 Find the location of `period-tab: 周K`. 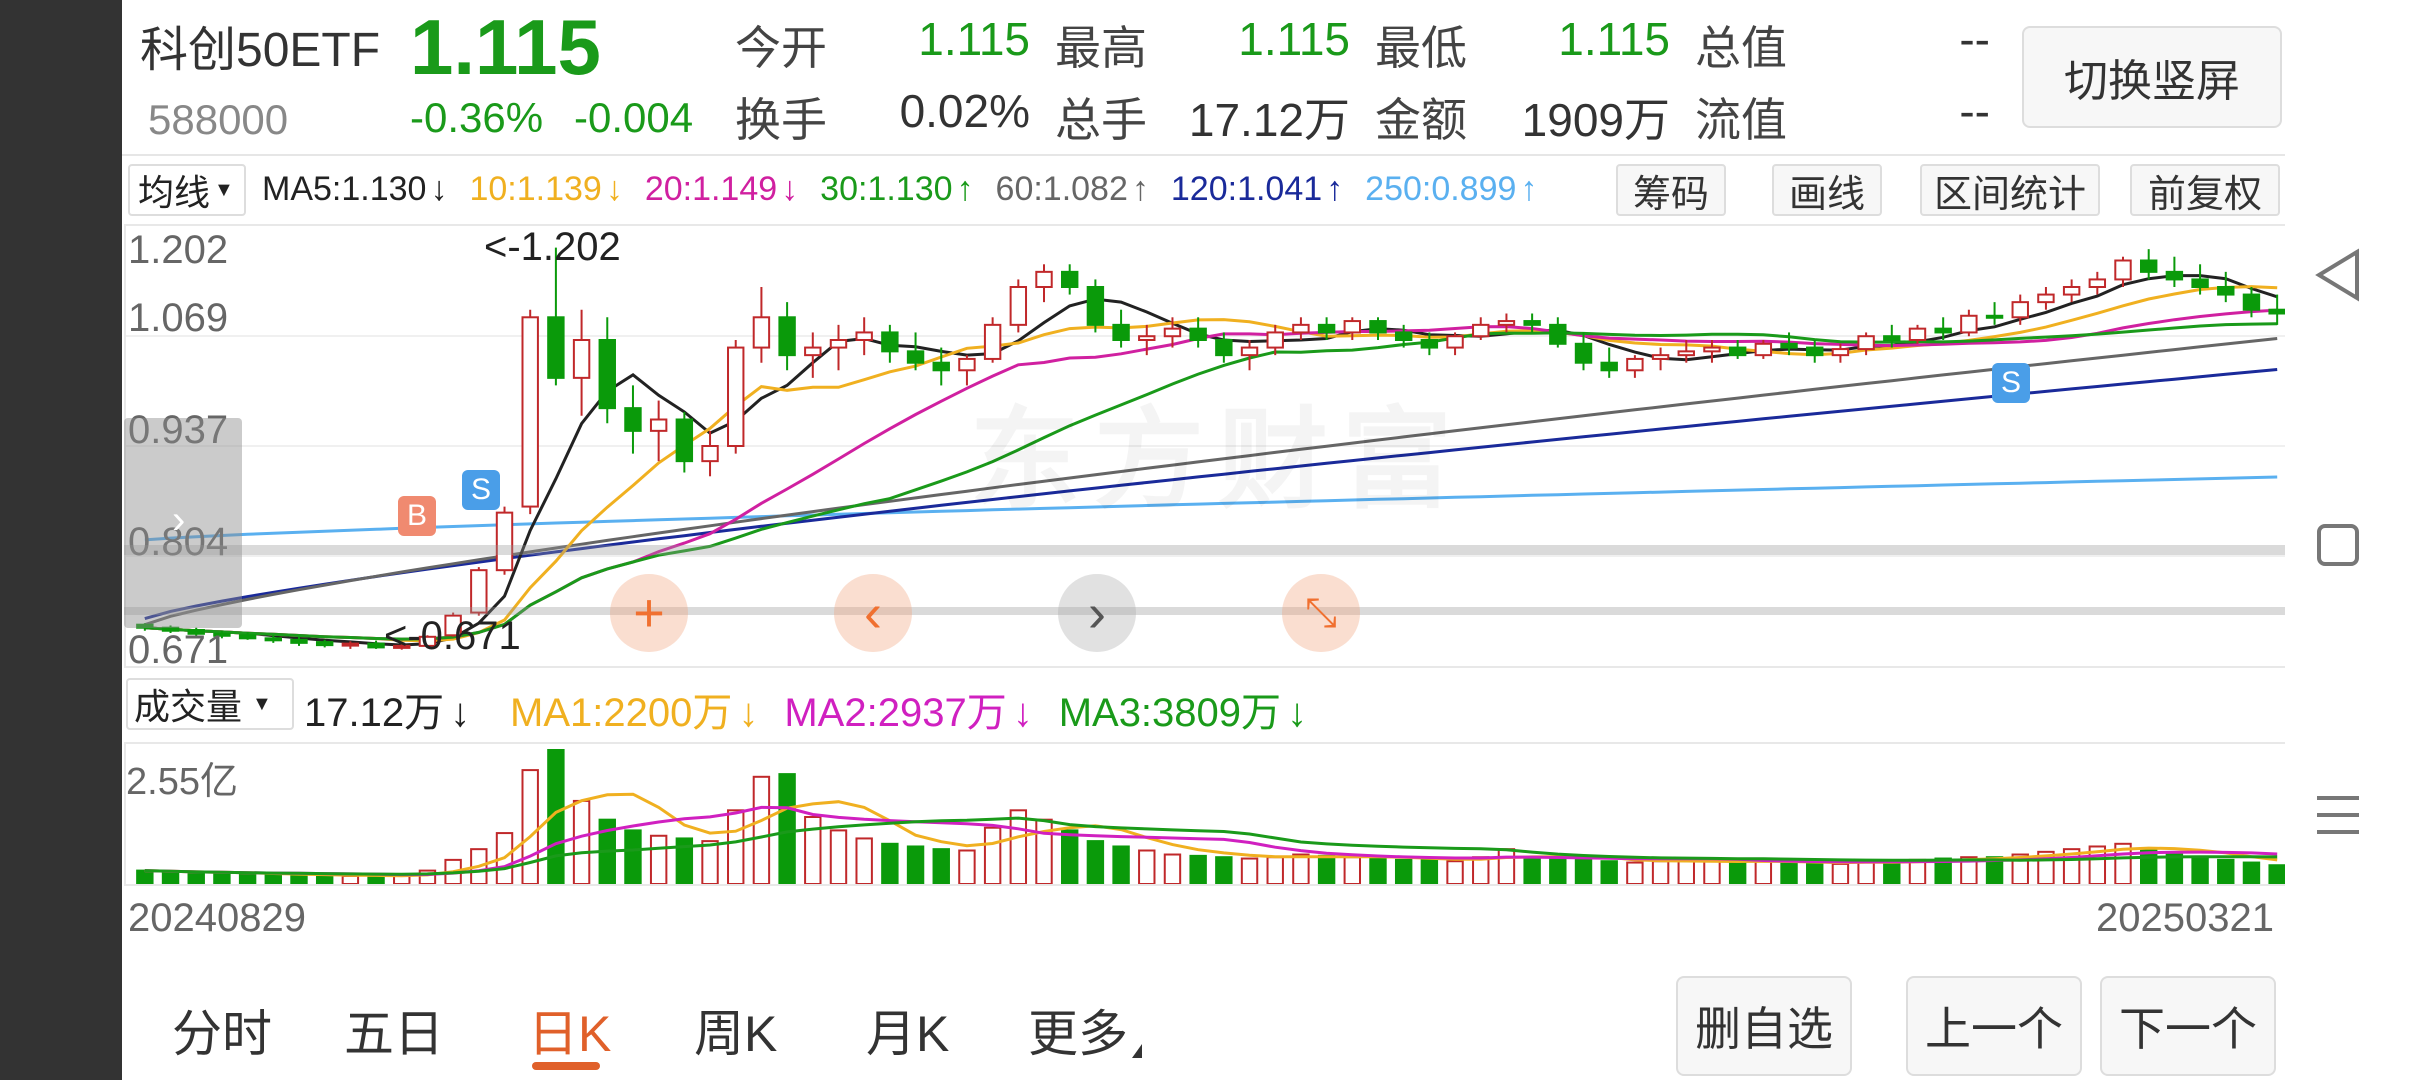

period-tab: 周K is located at coordinates (735, 1030).